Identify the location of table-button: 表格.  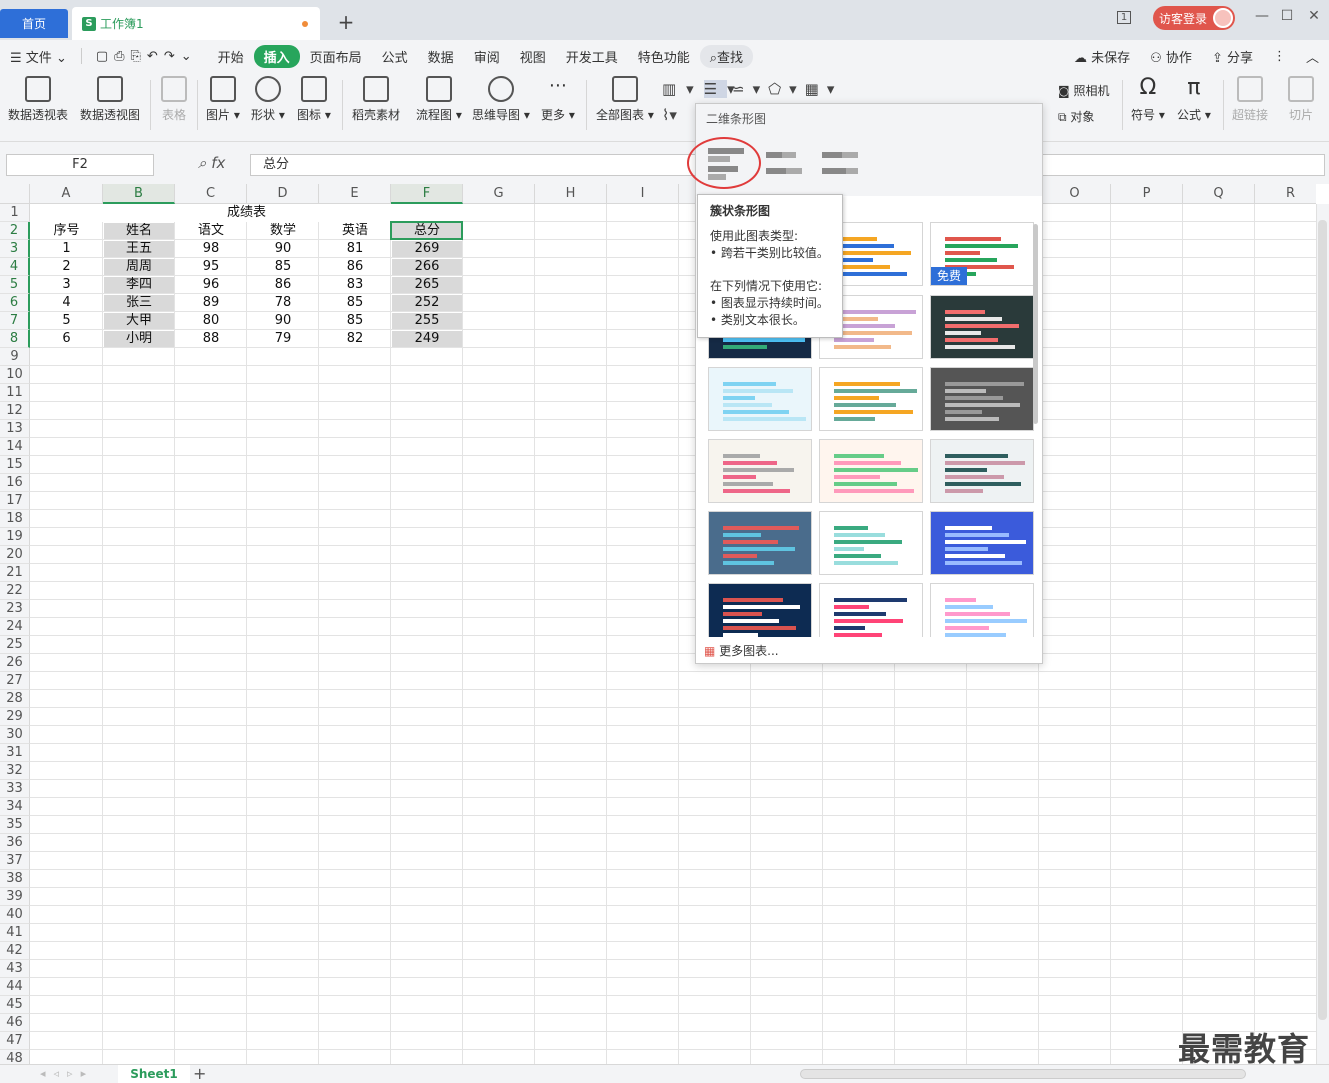
(174, 99).